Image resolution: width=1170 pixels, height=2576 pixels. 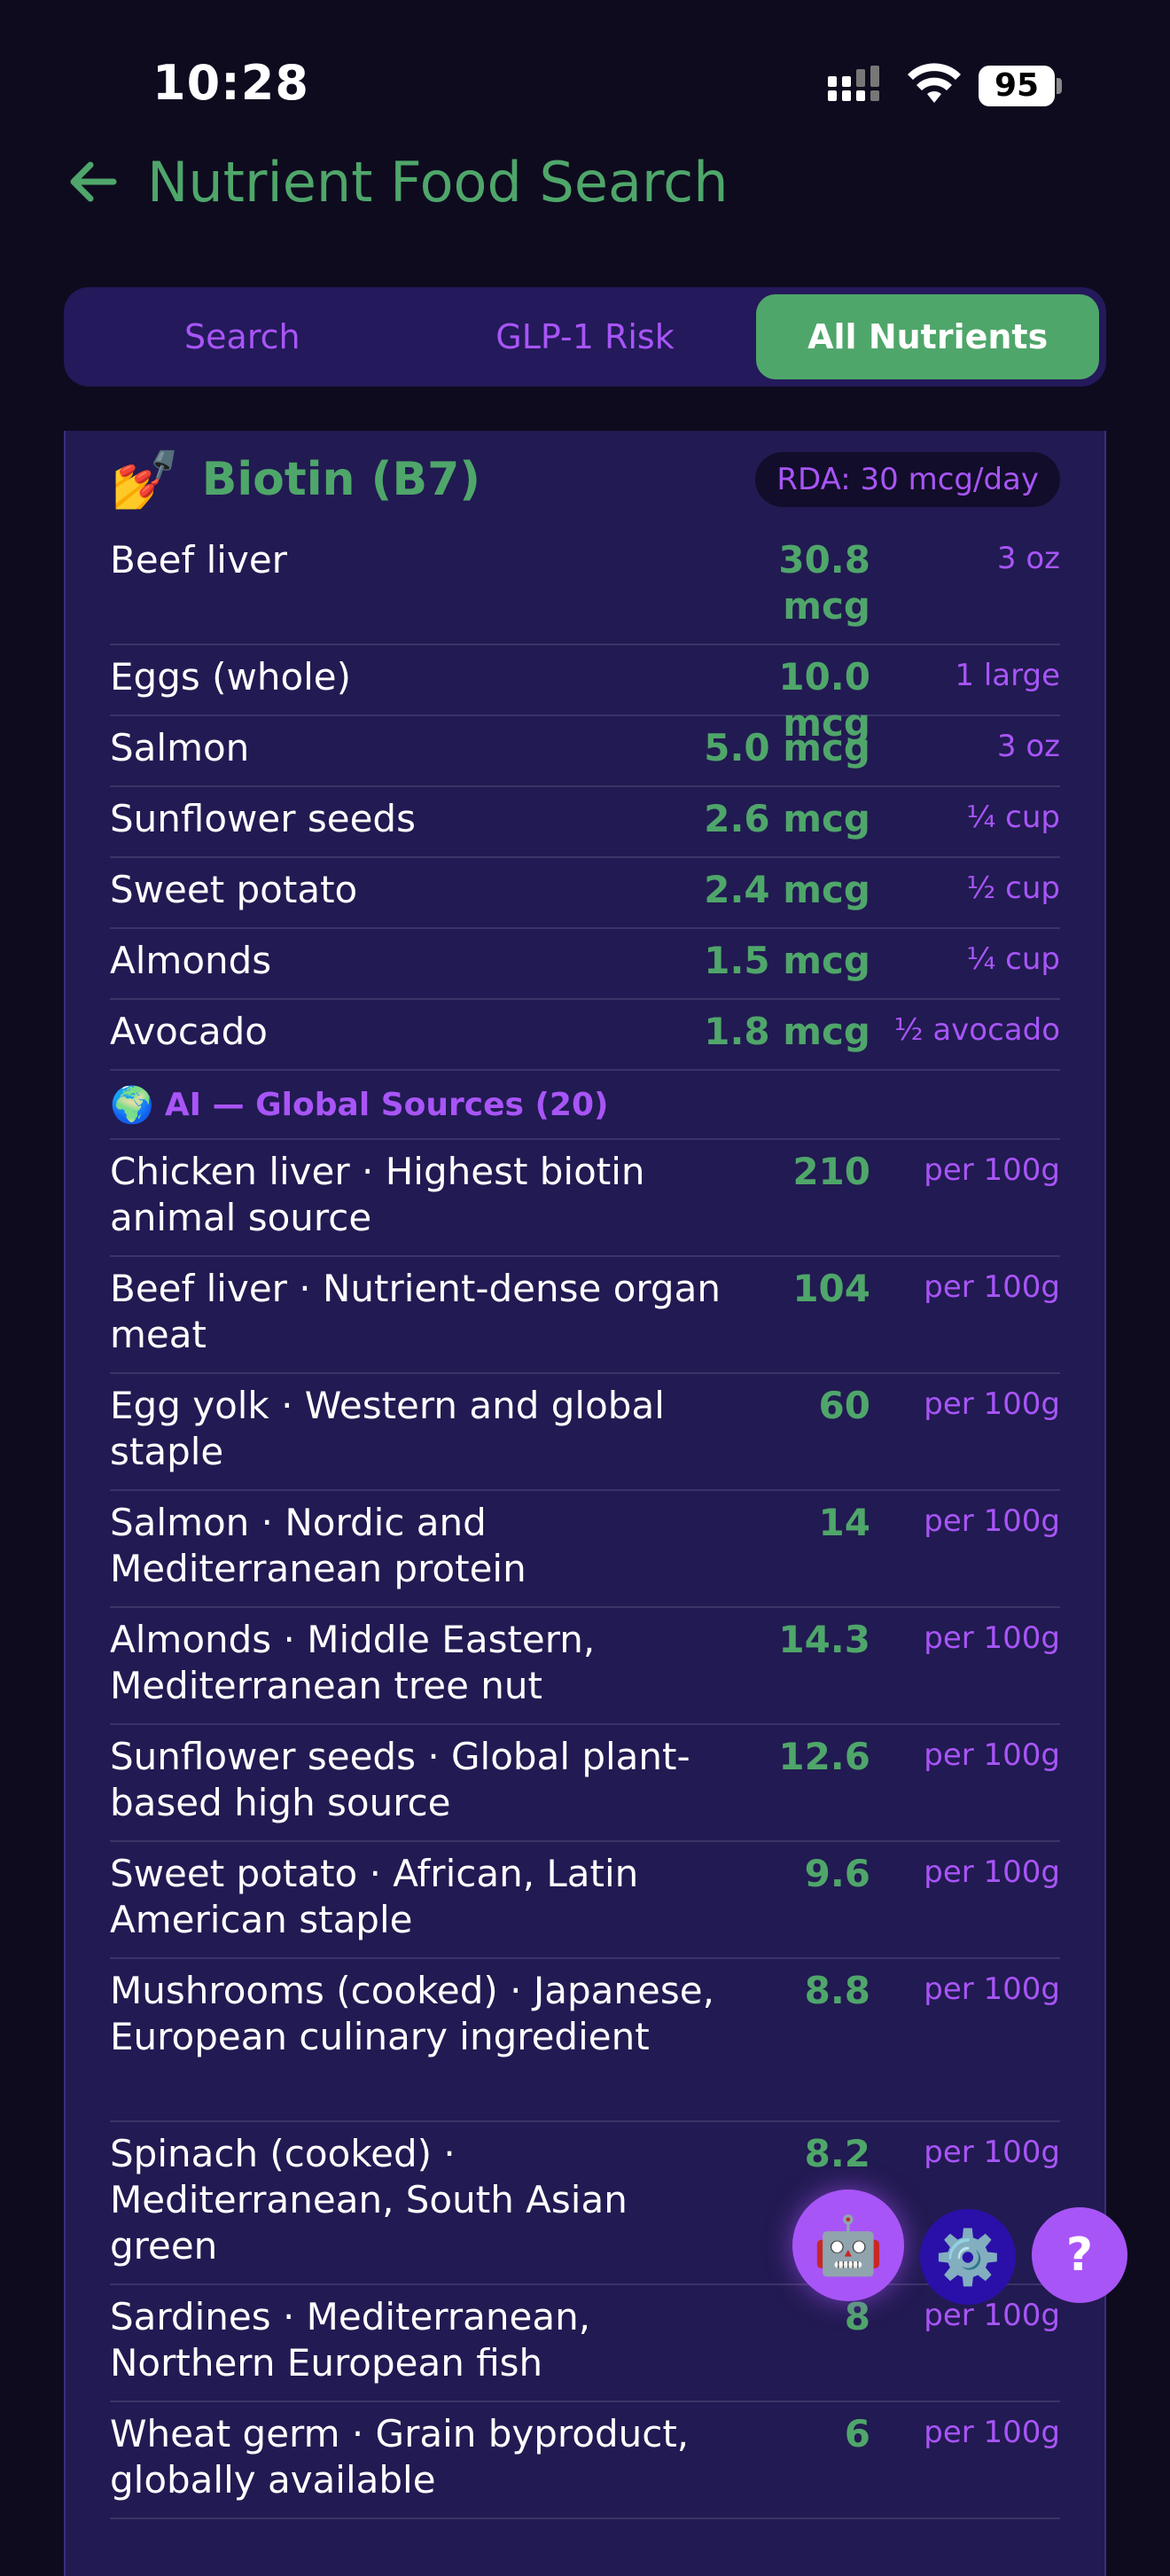 I want to click on global-food-amount: 9.6, so click(x=837, y=1873).